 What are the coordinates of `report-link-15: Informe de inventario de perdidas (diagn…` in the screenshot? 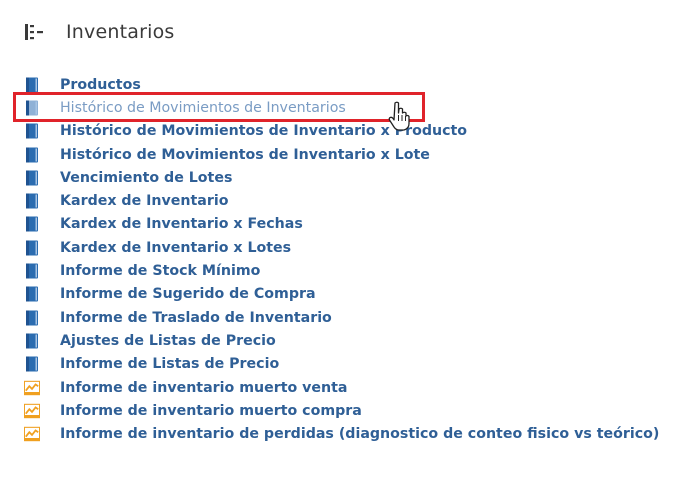 It's located at (341, 433).